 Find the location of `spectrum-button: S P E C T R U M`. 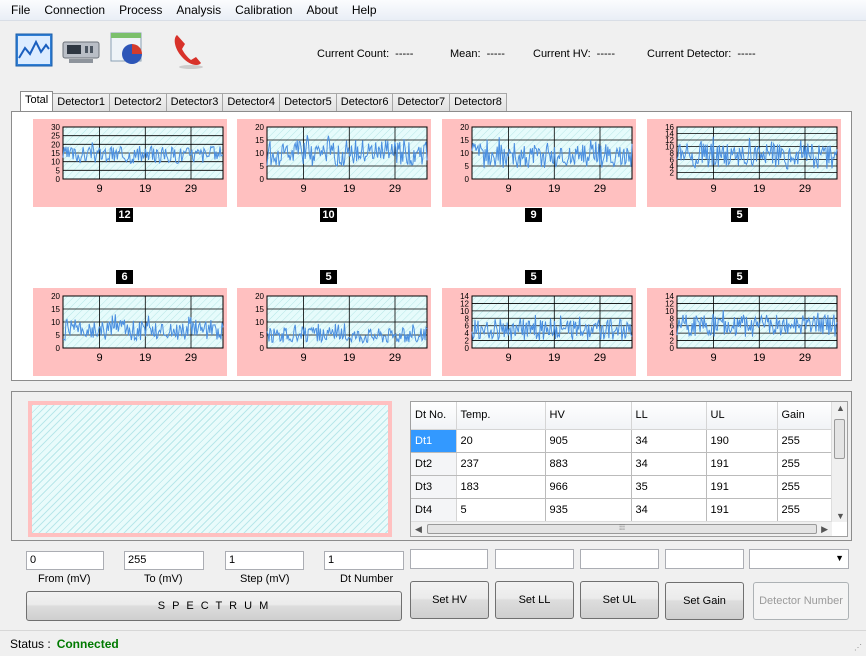

spectrum-button: S P E C T R U M is located at coordinates (214, 606).